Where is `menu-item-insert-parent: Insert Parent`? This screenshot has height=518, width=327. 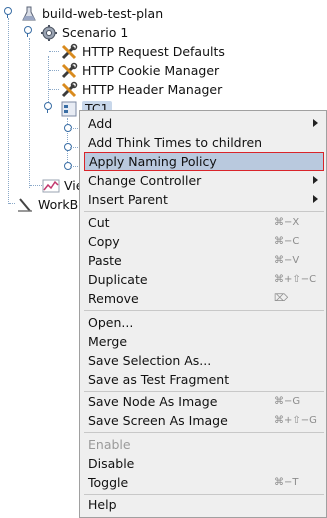
menu-item-insert-parent: Insert Parent is located at coordinates (204, 199).